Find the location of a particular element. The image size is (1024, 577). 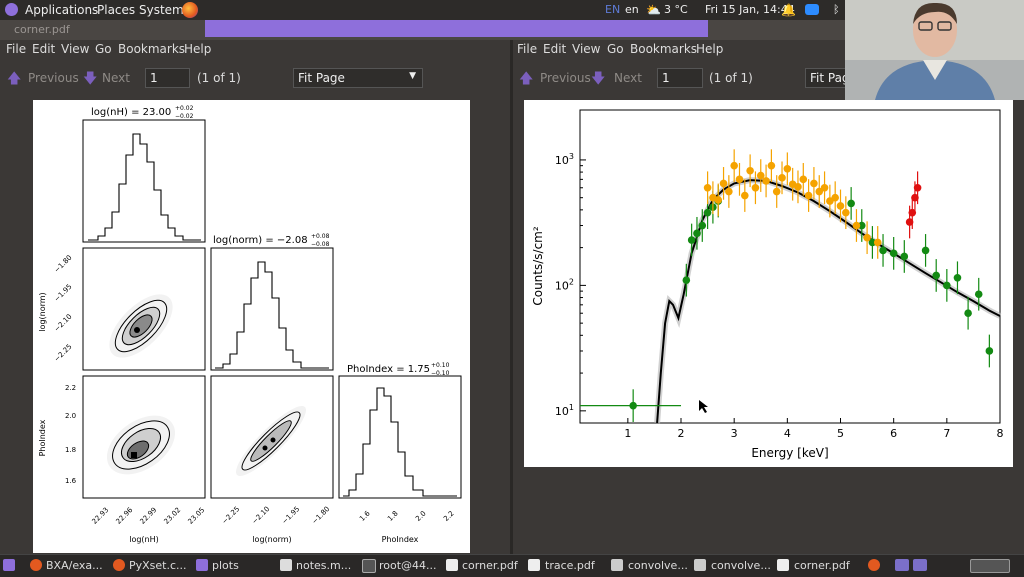

title-pho-sub: −0.10 is located at coordinates (440, 373).